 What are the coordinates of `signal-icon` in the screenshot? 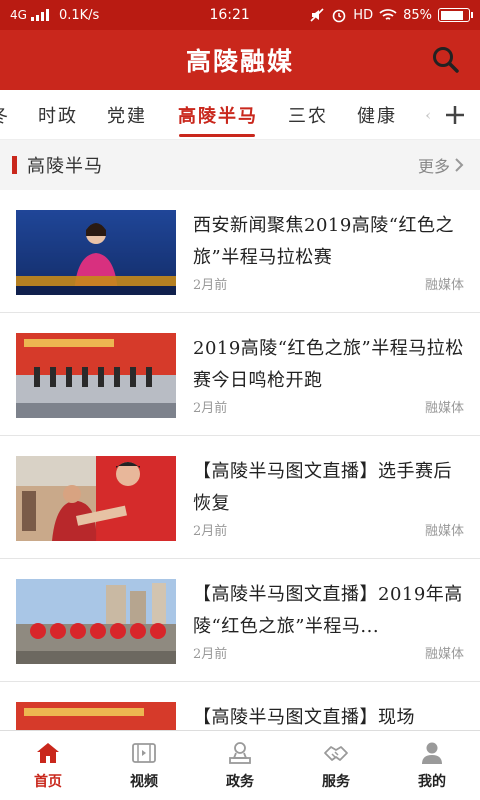 It's located at (39, 15).